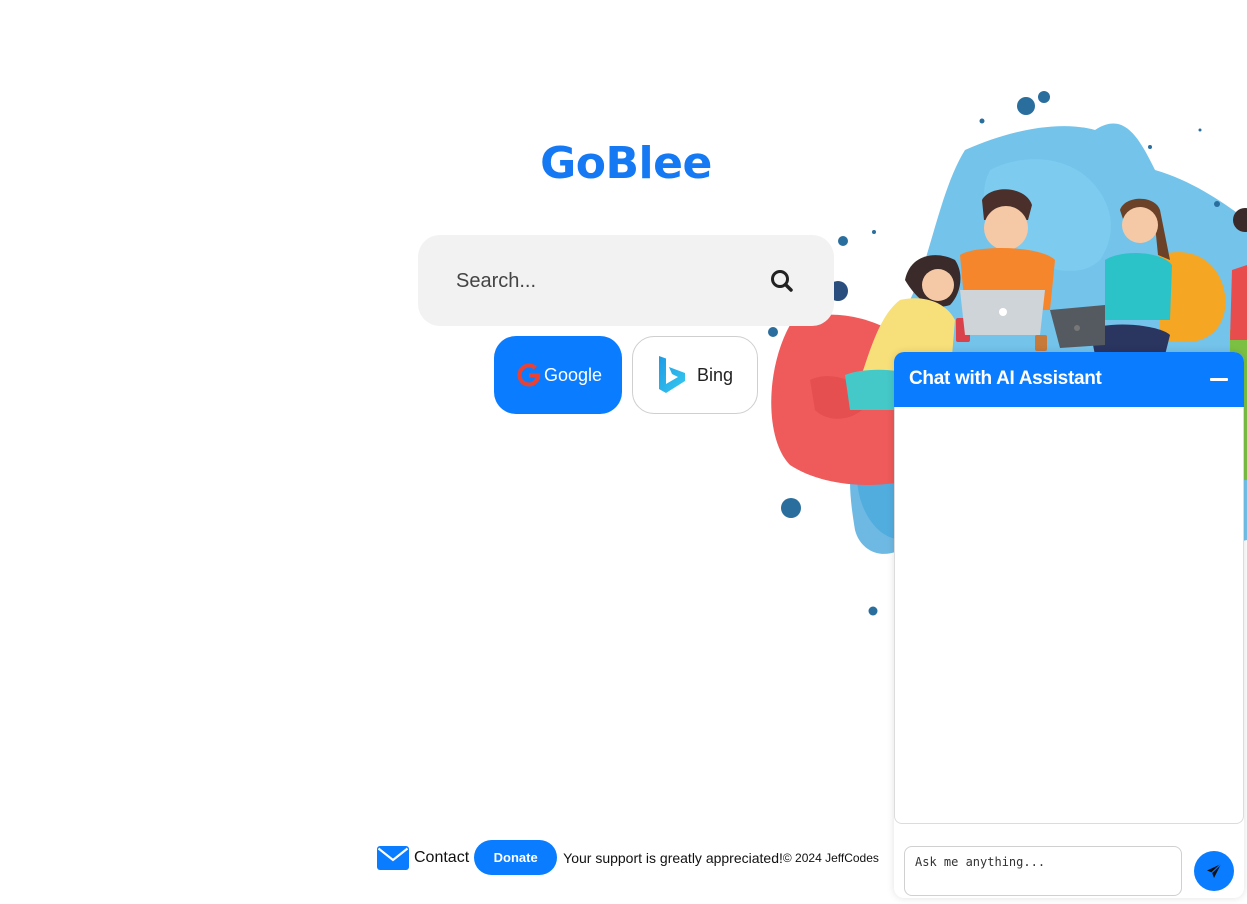  I want to click on support-text: Your support is greatly appreciated!, so click(673, 857).